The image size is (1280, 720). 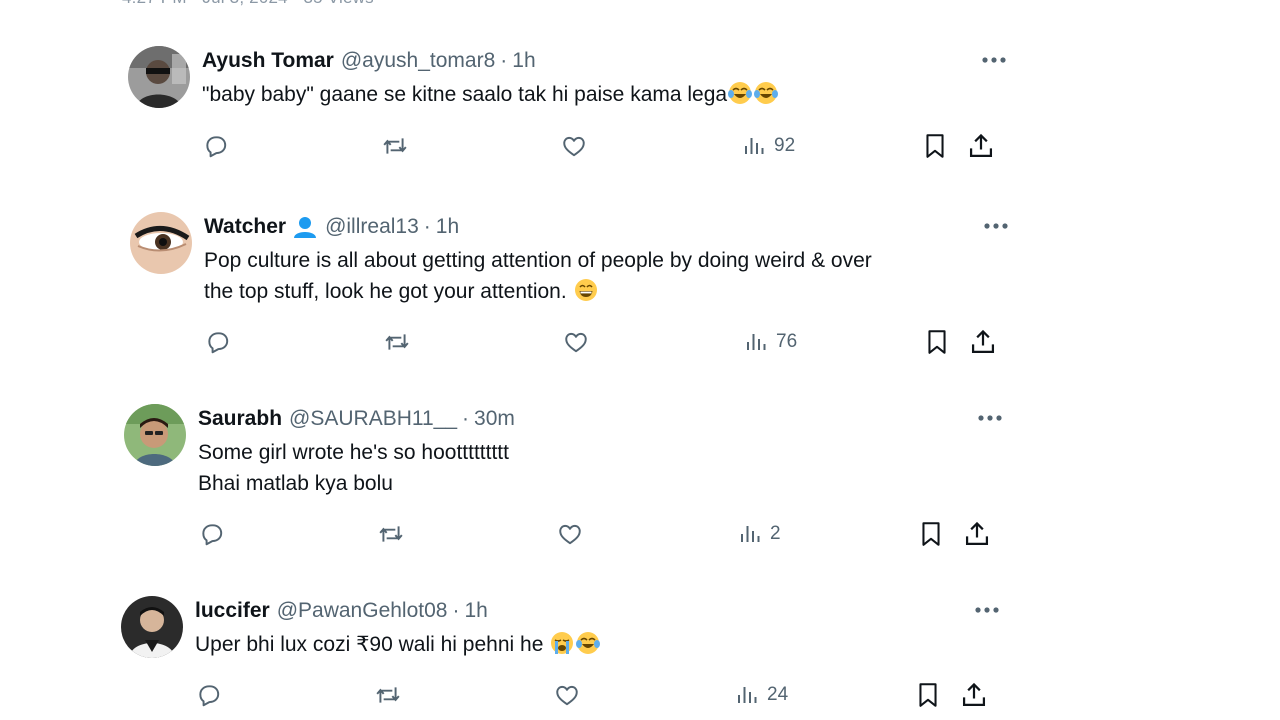 What do you see at coordinates (418, 61) in the screenshot?
I see `user-handle: @ayush_tomar8` at bounding box center [418, 61].